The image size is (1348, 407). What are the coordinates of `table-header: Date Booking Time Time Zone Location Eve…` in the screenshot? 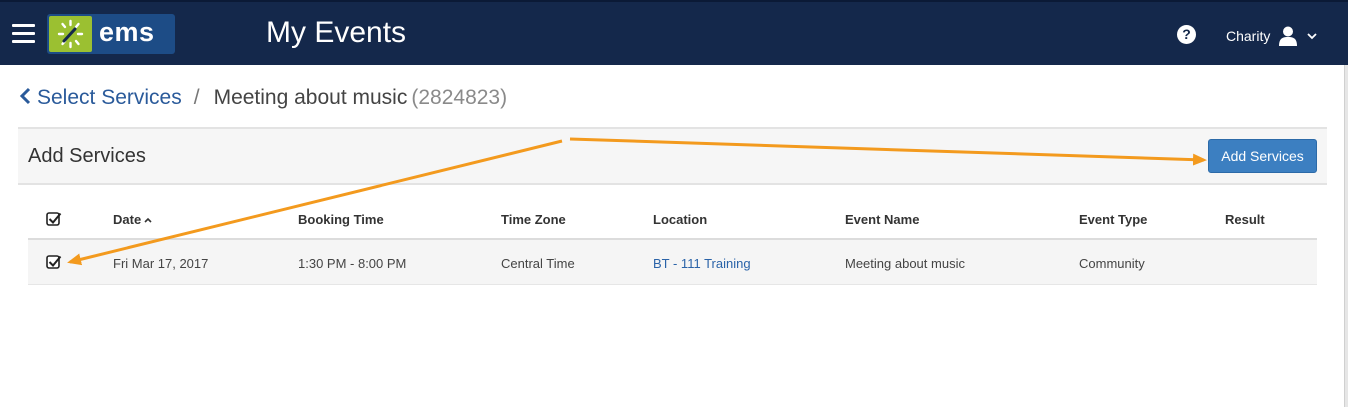 It's located at (672, 220).